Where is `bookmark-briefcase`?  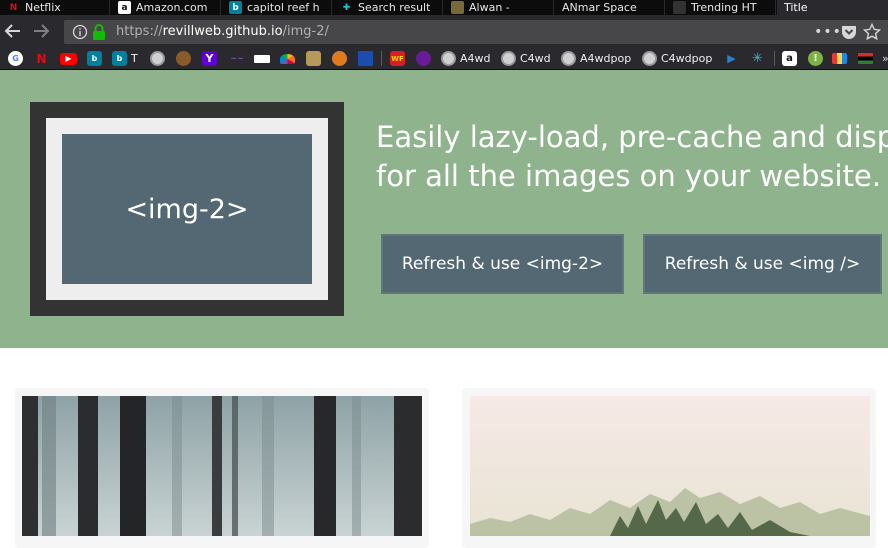
bookmark-briefcase is located at coordinates (839, 58).